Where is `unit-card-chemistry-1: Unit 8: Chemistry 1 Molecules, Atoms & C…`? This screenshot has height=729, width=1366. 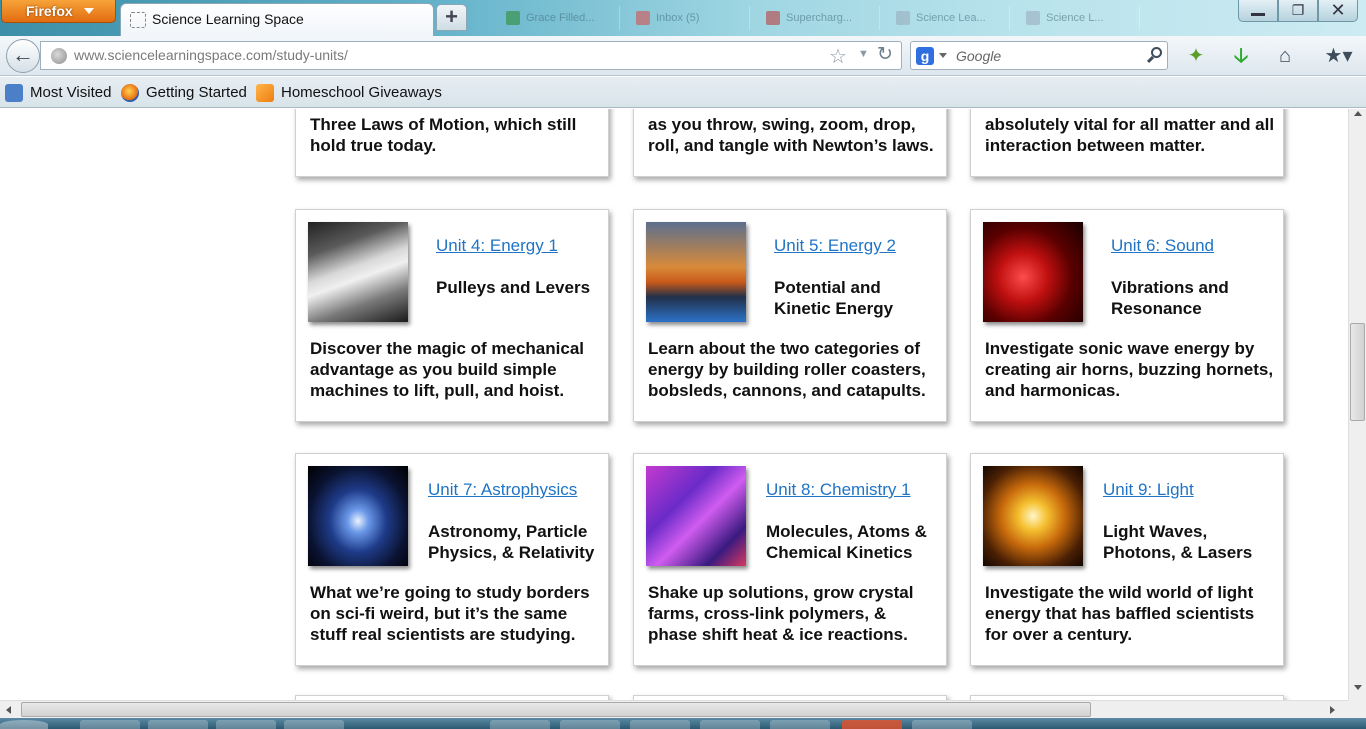 unit-card-chemistry-1: Unit 8: Chemistry 1 Molecules, Atoms & C… is located at coordinates (790, 559).